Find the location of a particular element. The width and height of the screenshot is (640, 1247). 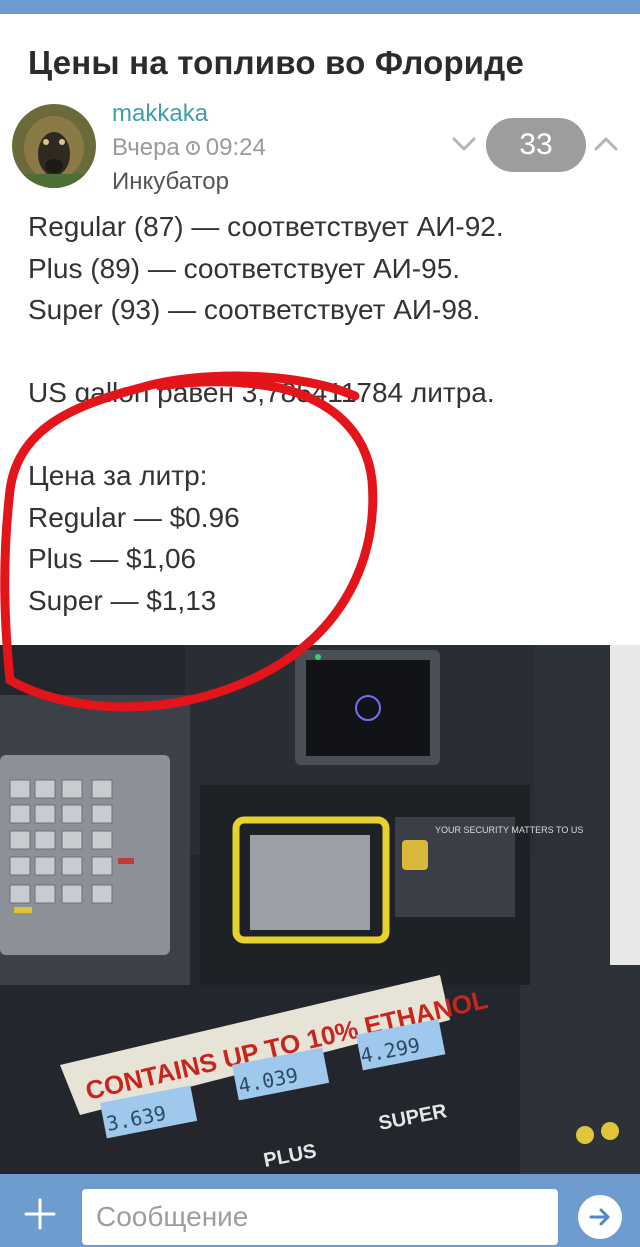

body-line: Plus (89) — соответствует АИ-95. is located at coordinates (244, 268).